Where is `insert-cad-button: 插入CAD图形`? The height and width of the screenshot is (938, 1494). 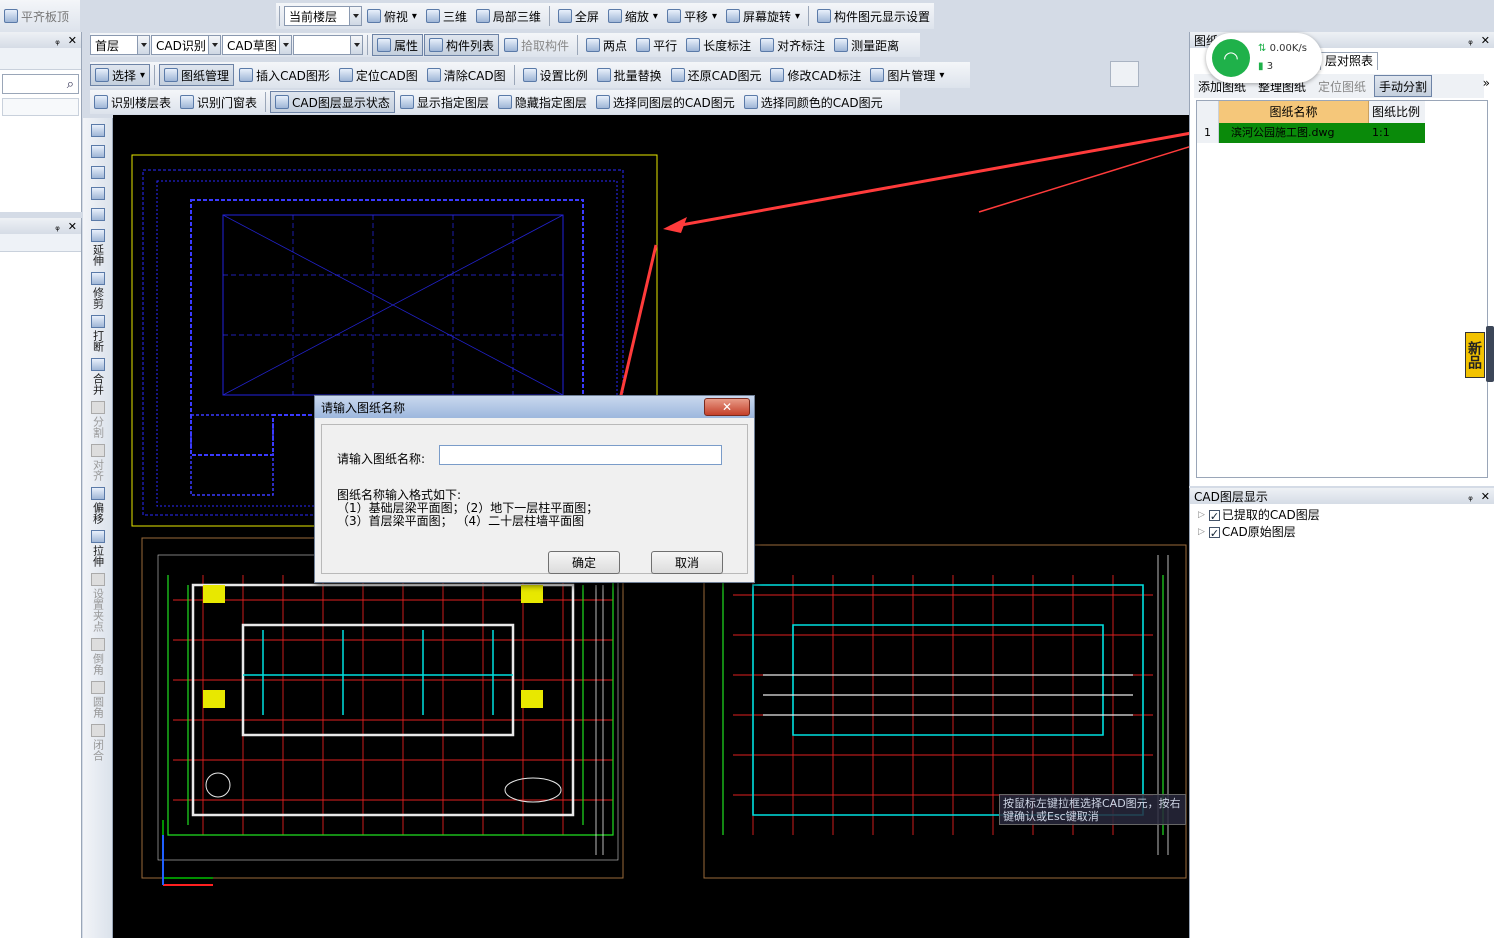
insert-cad-button: 插入CAD图形 is located at coordinates (284, 75).